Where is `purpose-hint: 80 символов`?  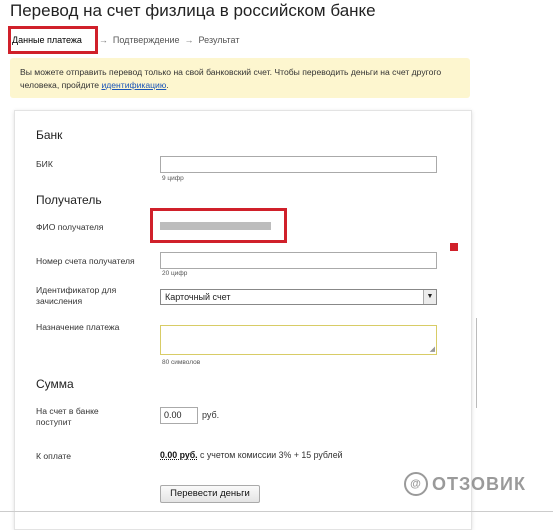 purpose-hint: 80 символов is located at coordinates (181, 362).